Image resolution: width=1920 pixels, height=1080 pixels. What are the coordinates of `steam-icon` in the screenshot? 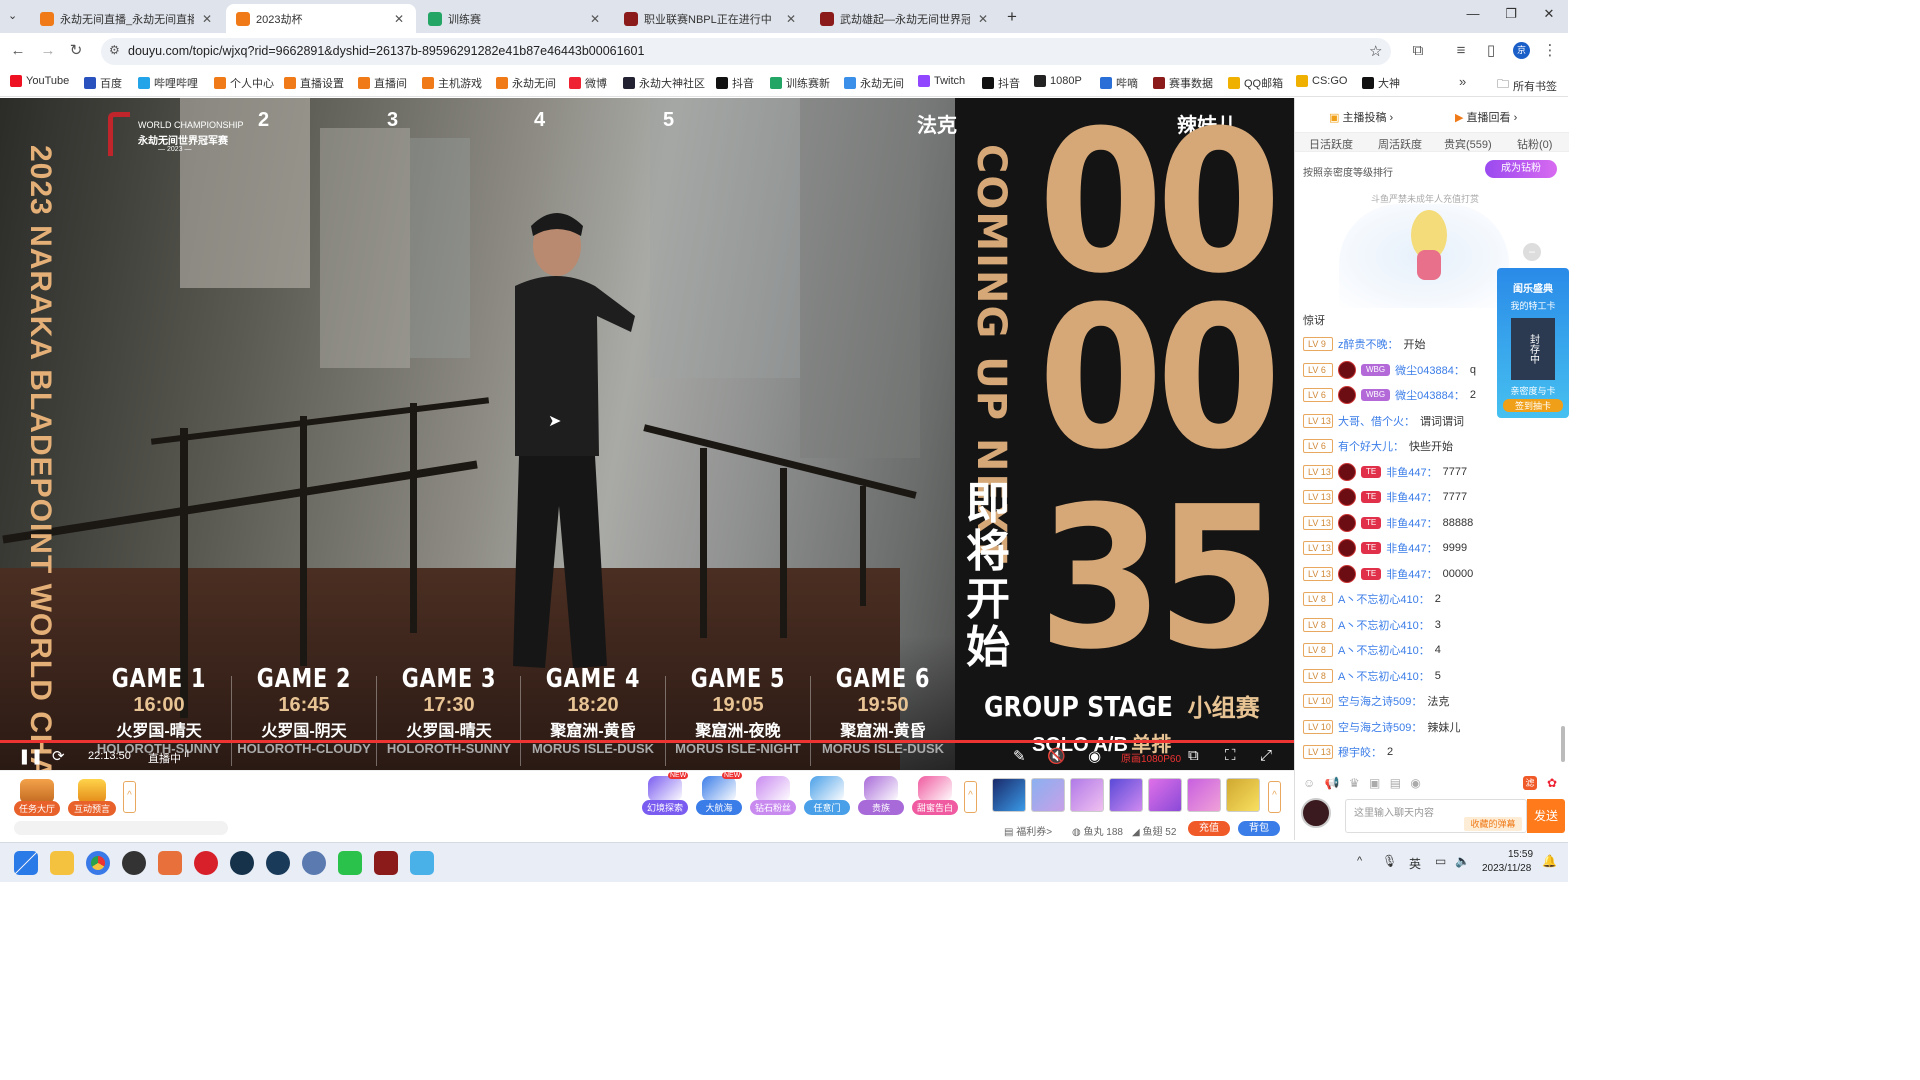 It's located at (278, 863).